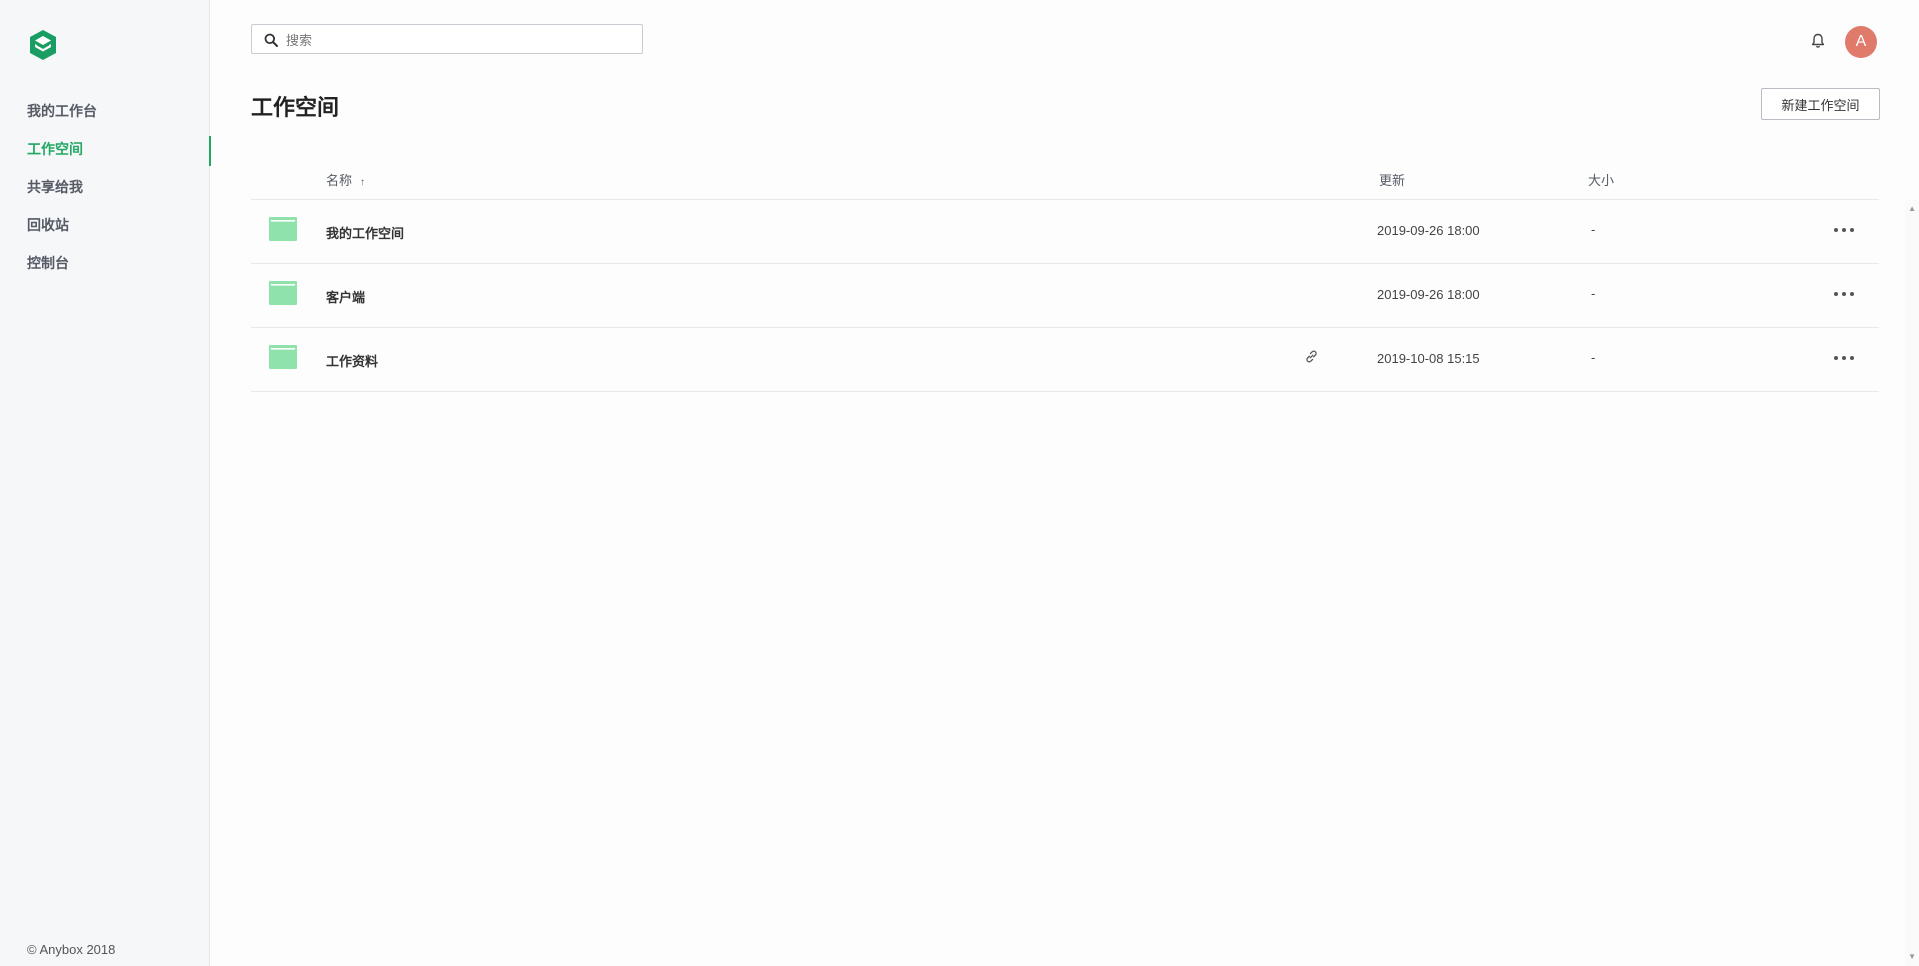 The width and height of the screenshot is (1919, 966). What do you see at coordinates (1912, 583) in the screenshot?
I see `vertical-scrollbar` at bounding box center [1912, 583].